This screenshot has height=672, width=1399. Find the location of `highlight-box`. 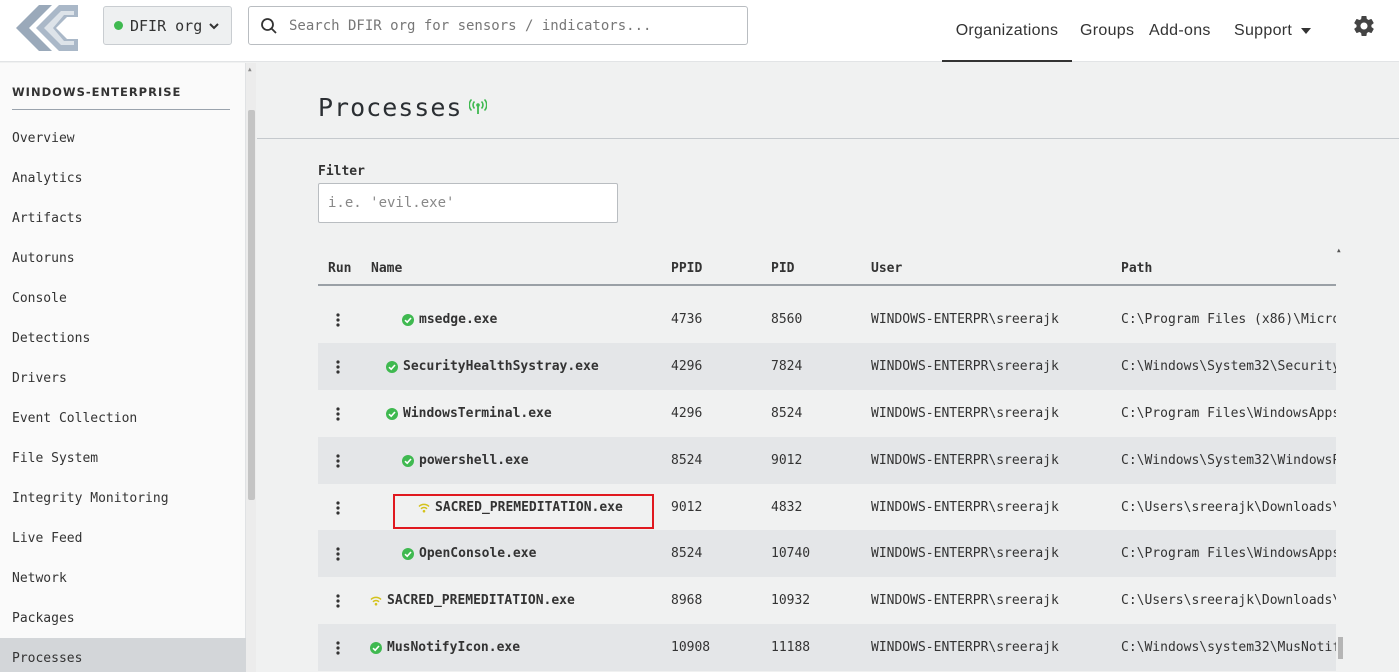

highlight-box is located at coordinates (523, 511).